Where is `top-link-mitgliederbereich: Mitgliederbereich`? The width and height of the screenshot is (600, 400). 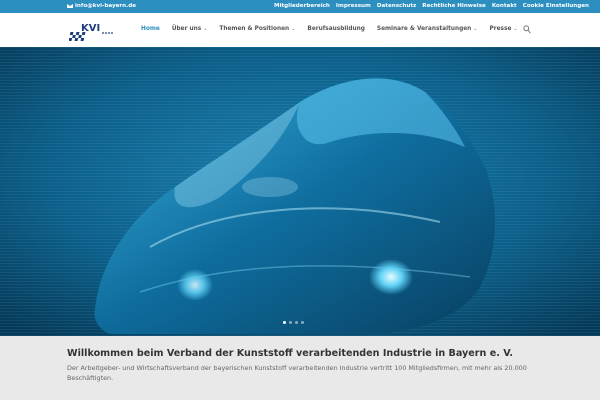 top-link-mitgliederbereich: Mitgliederbereich is located at coordinates (302, 6).